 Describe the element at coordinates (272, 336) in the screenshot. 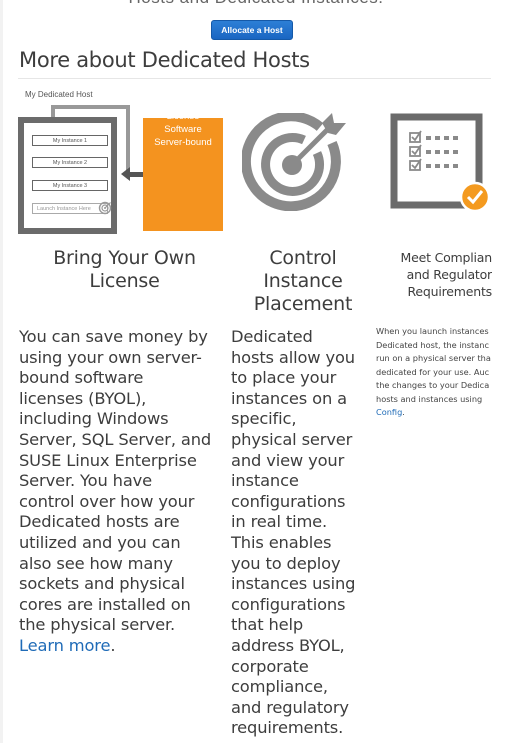

I see `body-line: Dedicated` at that location.